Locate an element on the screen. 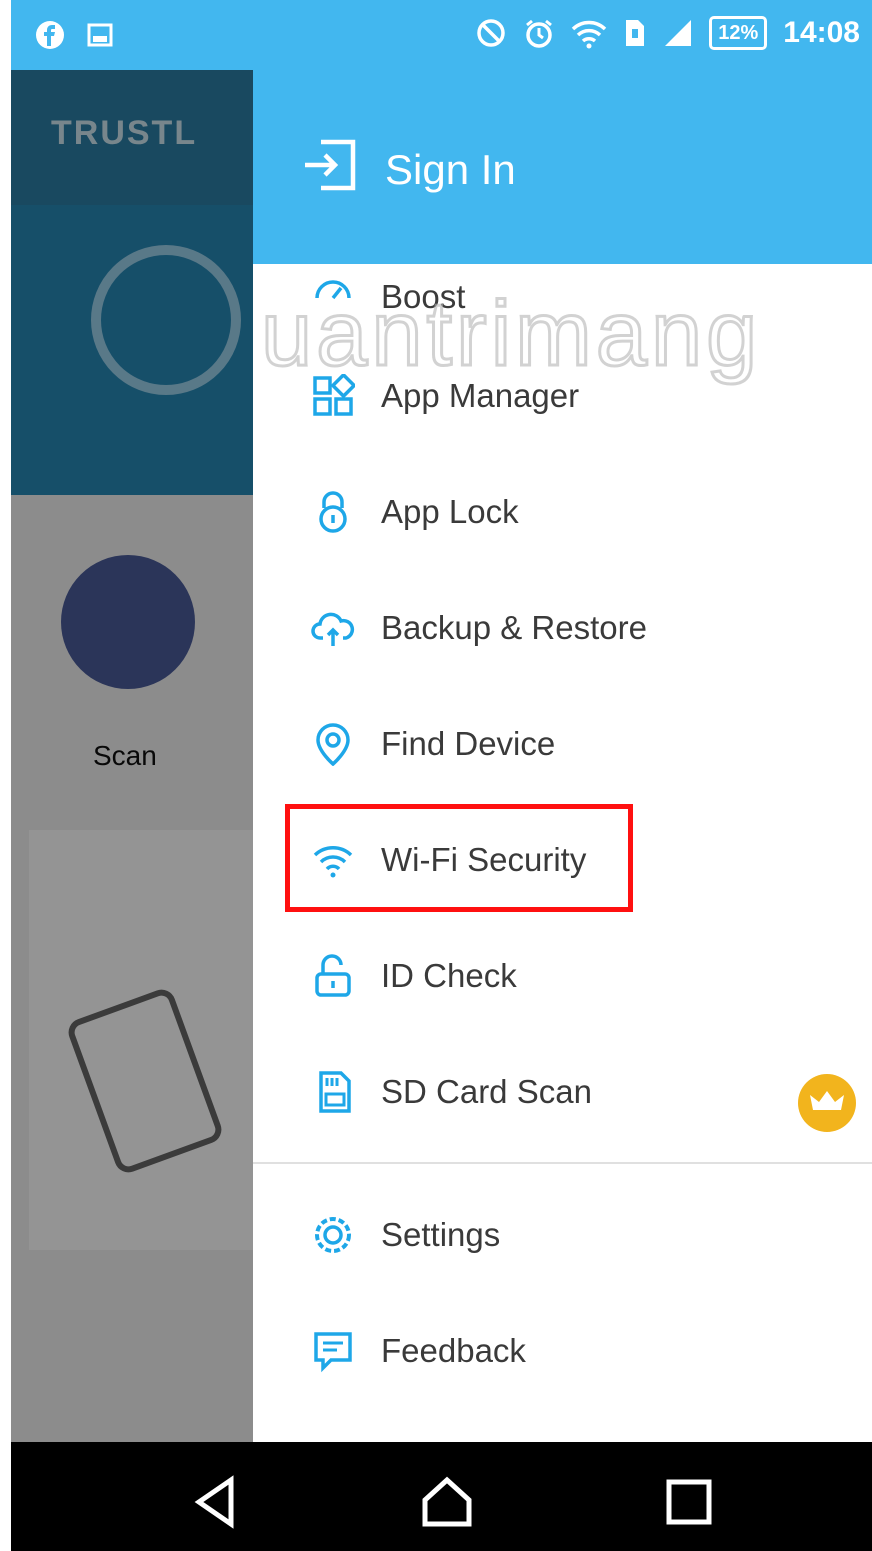 This screenshot has height=1551, width=872. menu-item-label: ID Check is located at coordinates (449, 975).